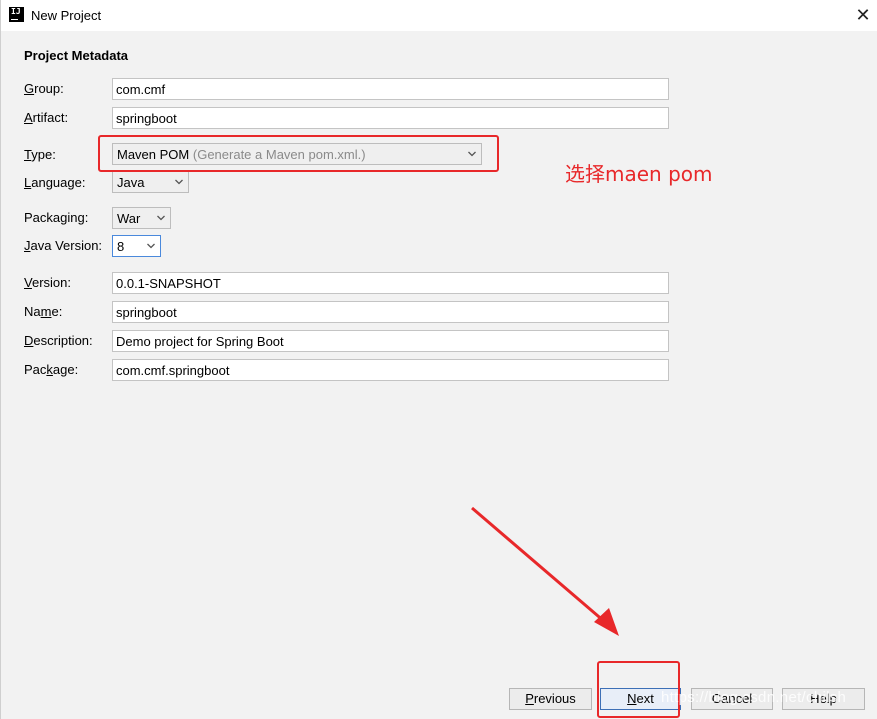 This screenshot has width=877, height=719. I want to click on watermark: https://blog.csdn.net/chilsh, so click(754, 697).